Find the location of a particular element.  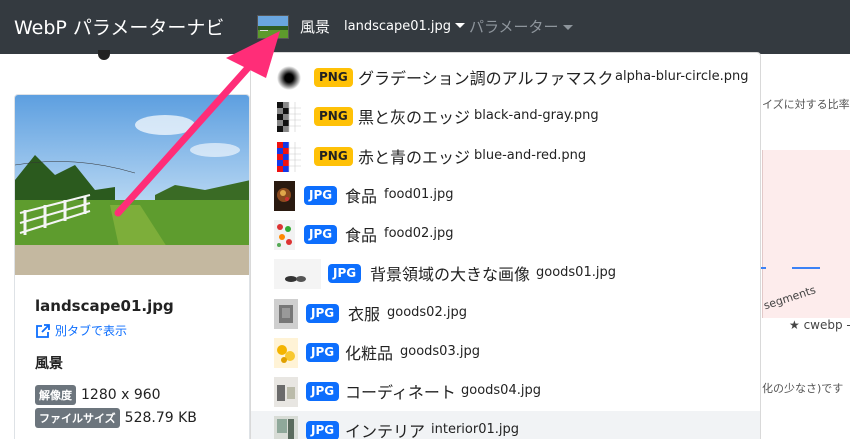

resolution-badge: 解像度 is located at coordinates (55, 395).